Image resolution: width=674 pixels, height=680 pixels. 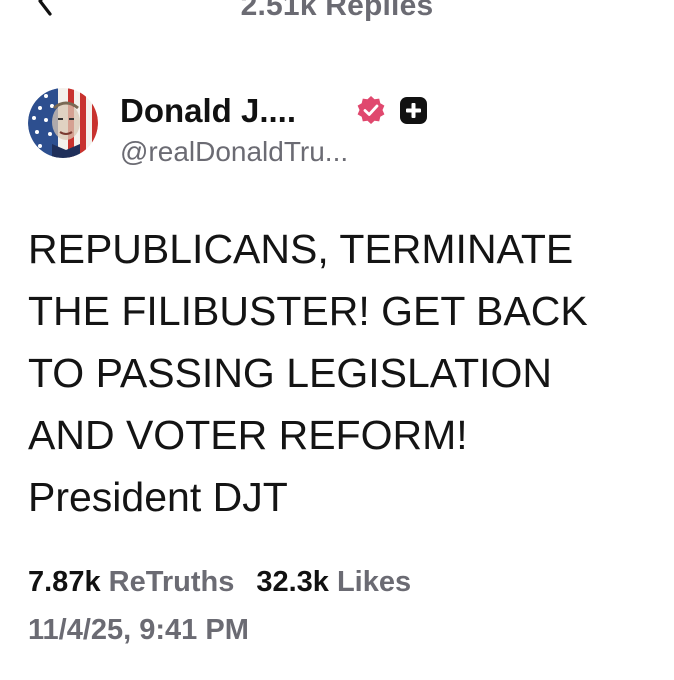 I want to click on post-text-line: President DJT, so click(x=158, y=497).